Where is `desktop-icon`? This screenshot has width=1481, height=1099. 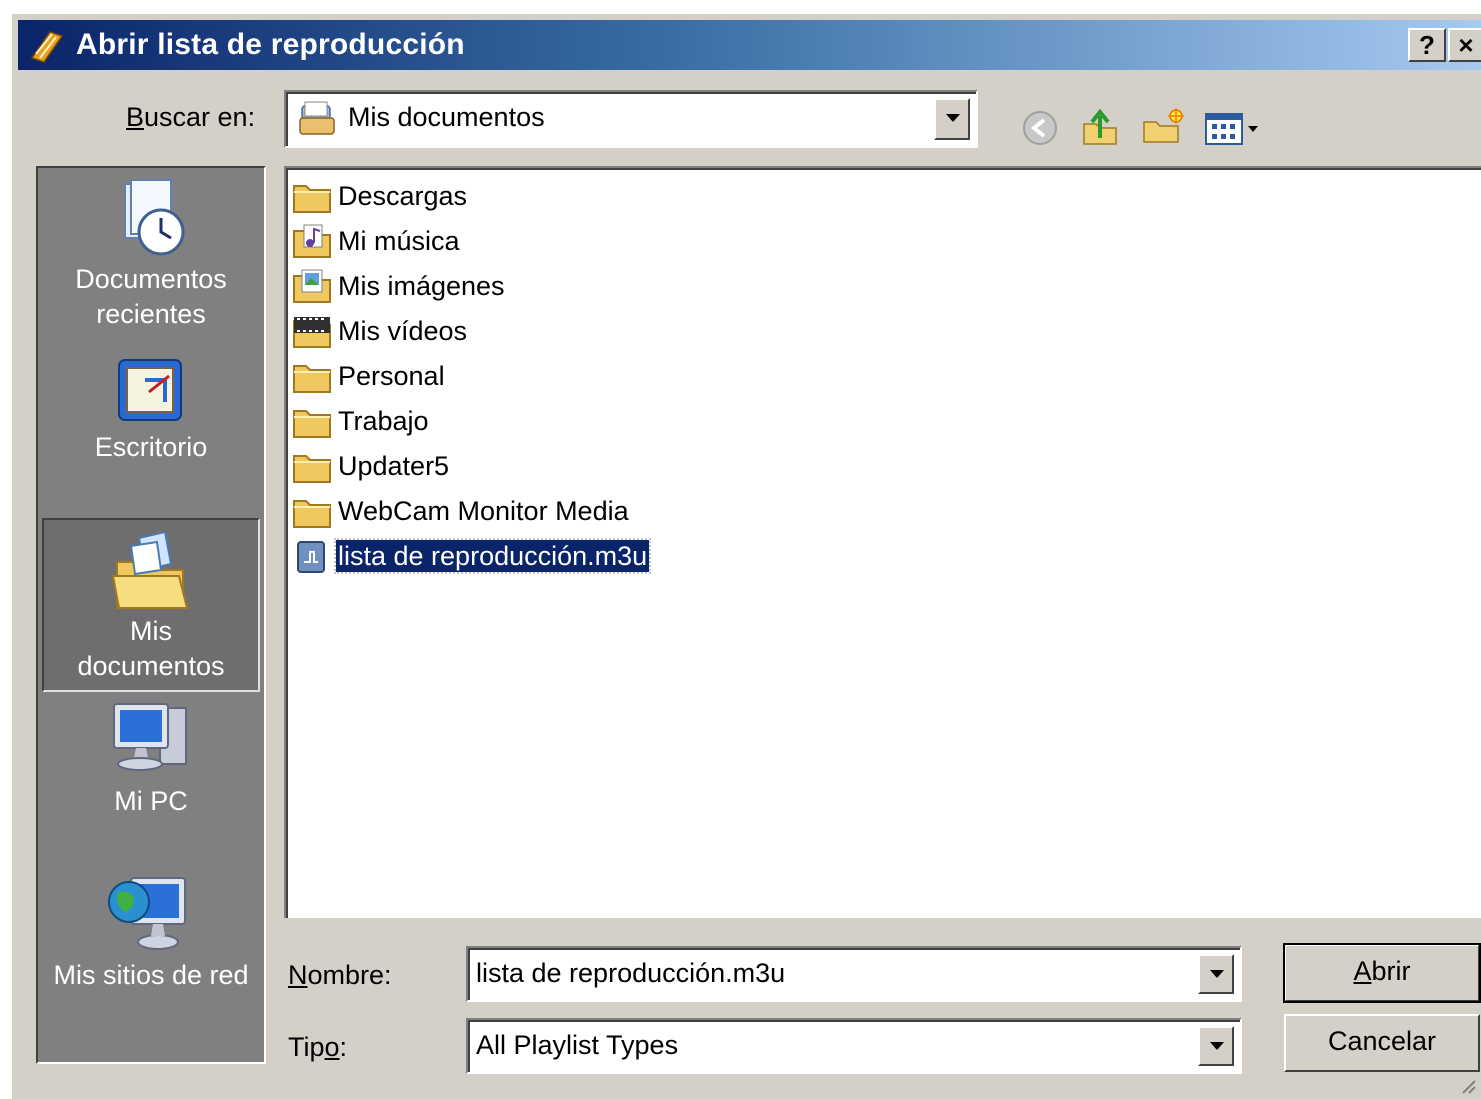
desktop-icon is located at coordinates (150, 390).